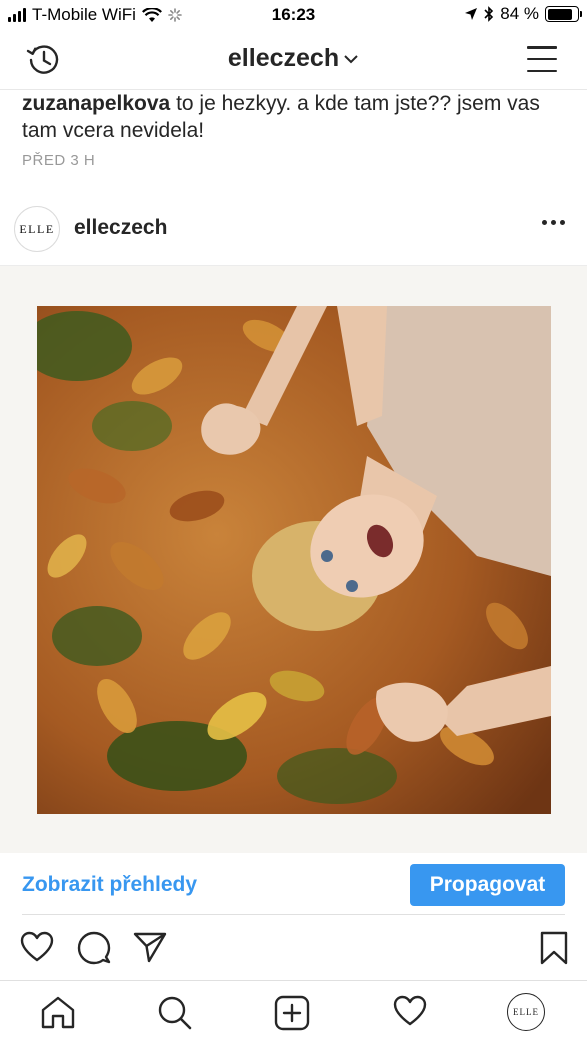  Describe the element at coordinates (109, 885) in the screenshot. I see `view-insights-link: Zobrazit přehledy` at that location.